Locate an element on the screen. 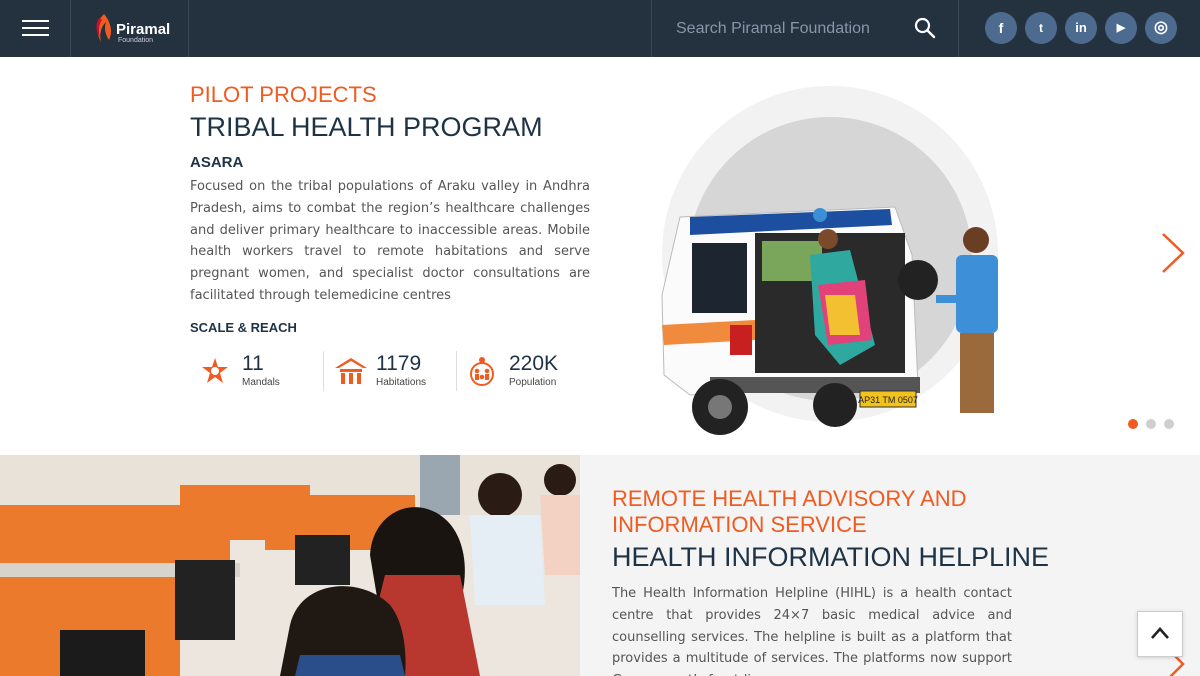 The width and height of the screenshot is (1200, 676). stat-population: 220K Population is located at coordinates (522, 370).